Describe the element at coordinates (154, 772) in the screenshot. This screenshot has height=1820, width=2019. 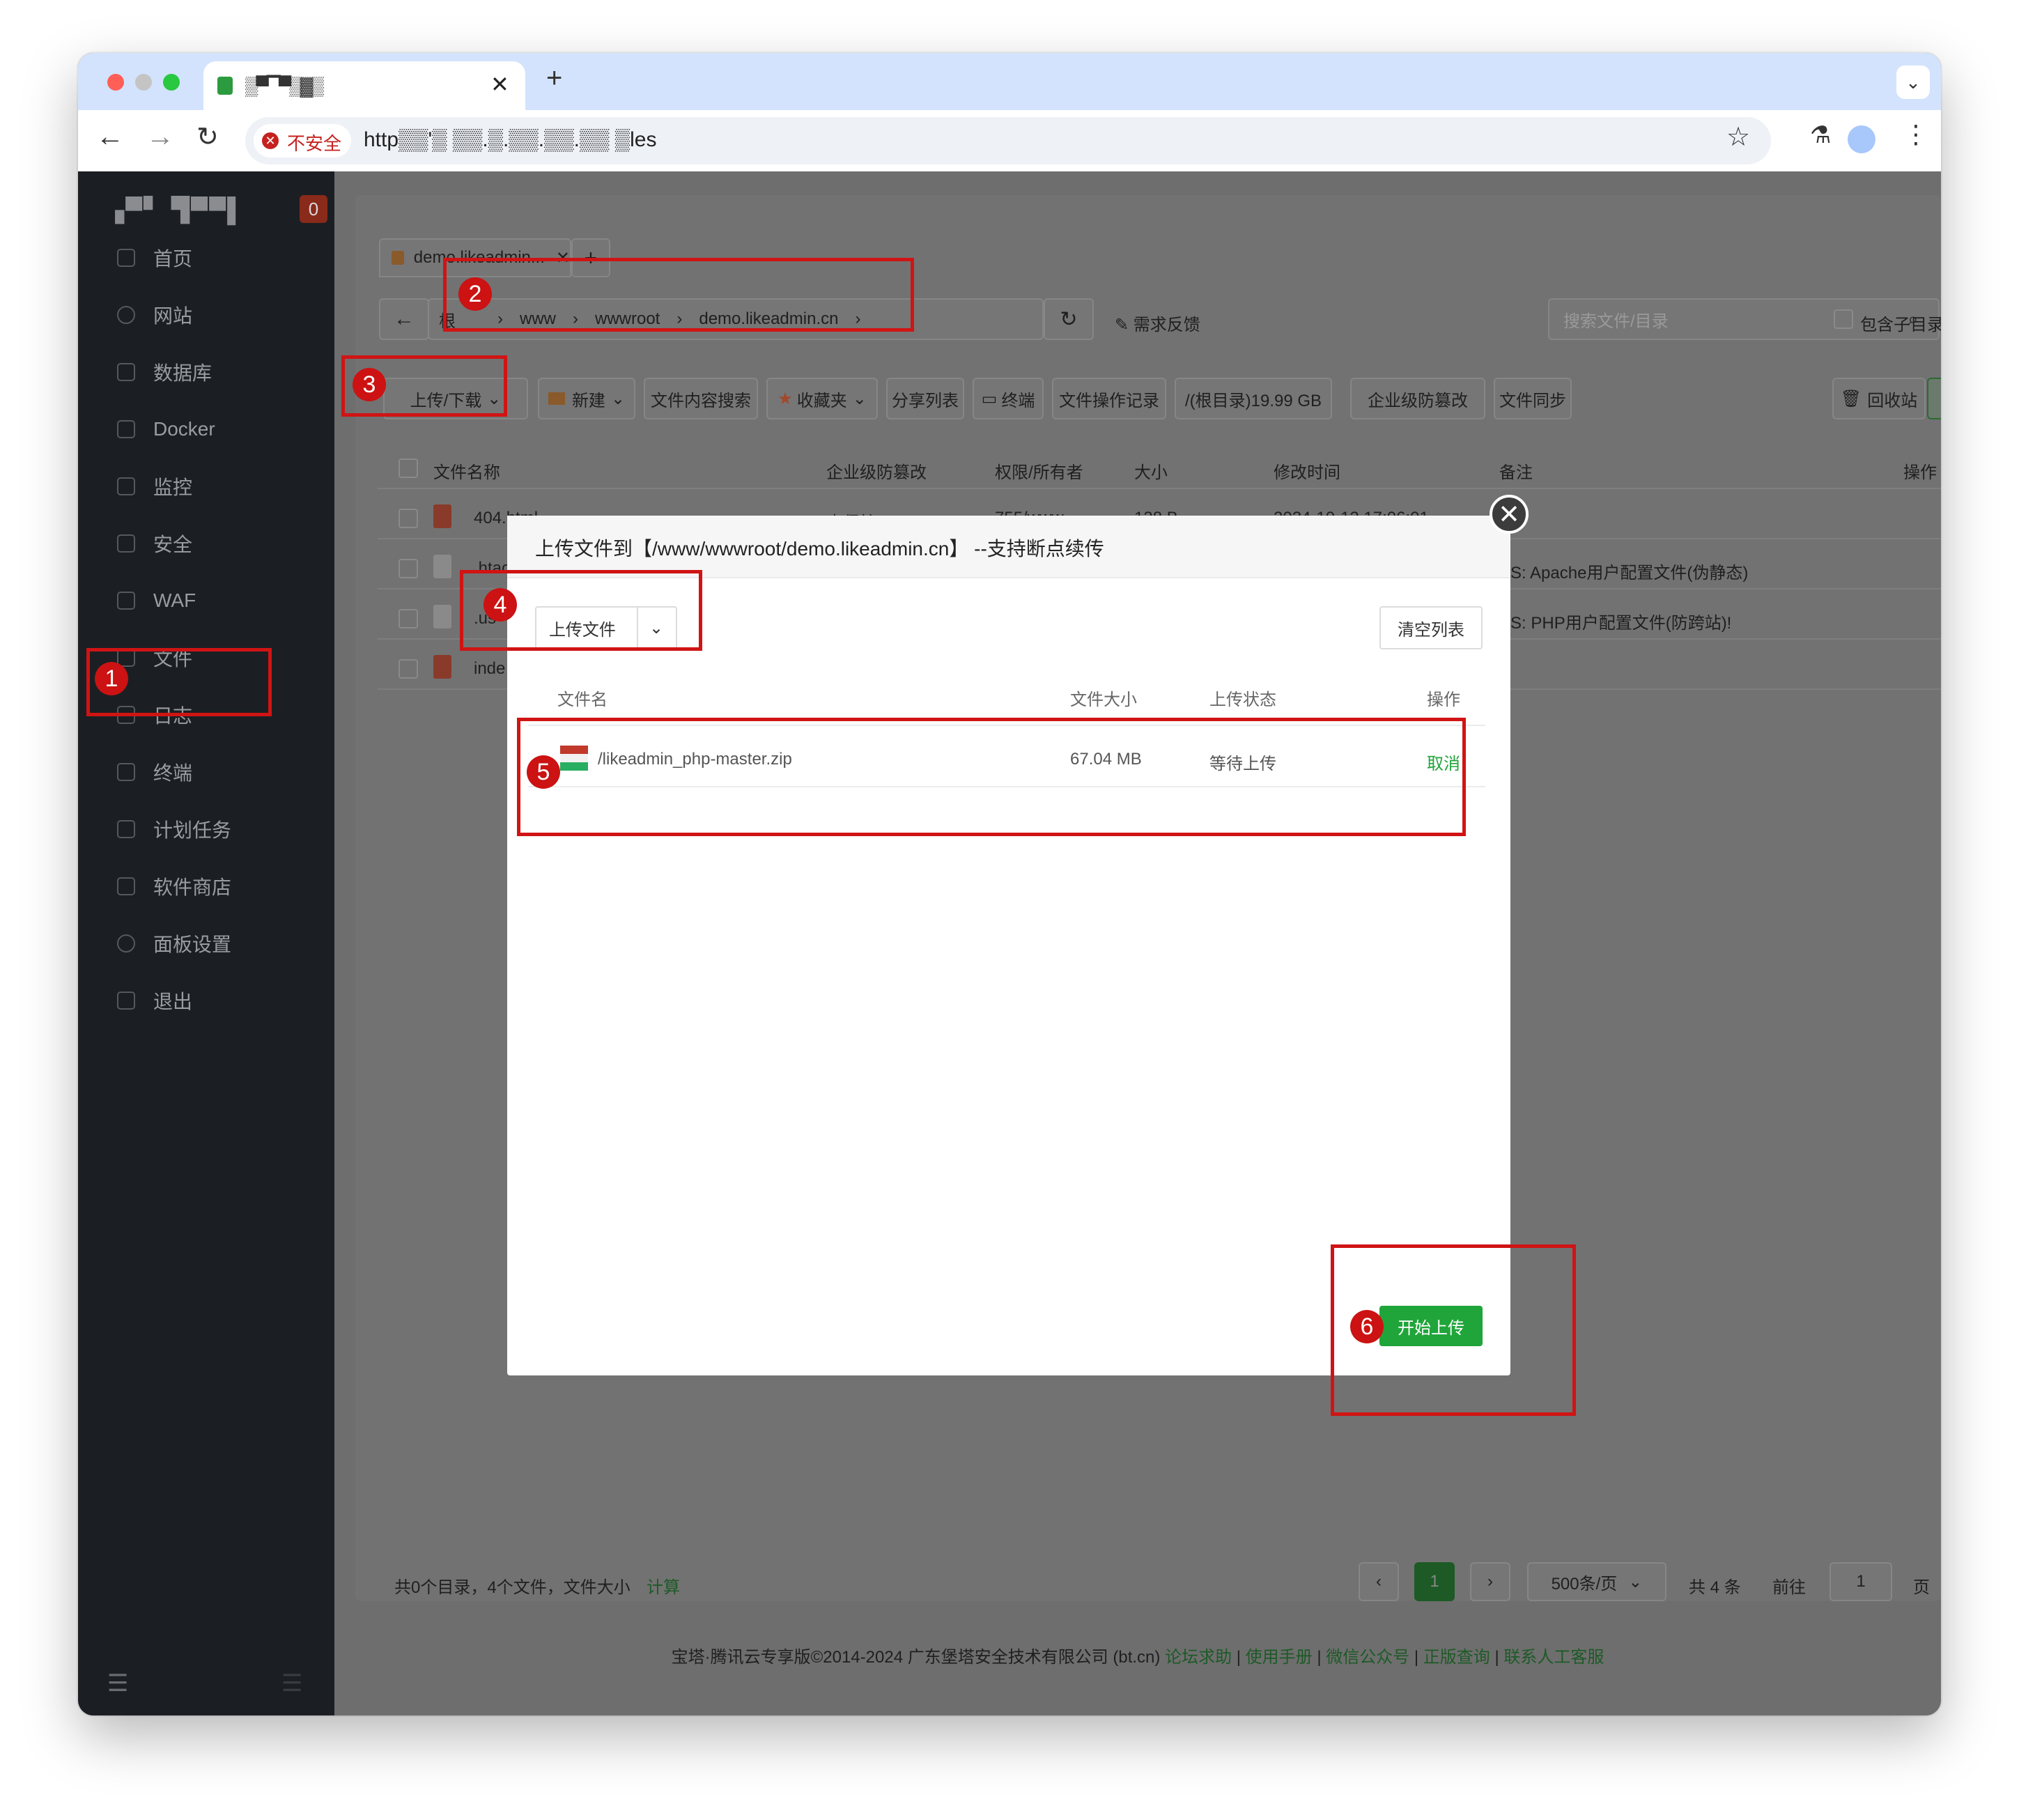
I see `sidebar-item-terminal: 终端` at that location.